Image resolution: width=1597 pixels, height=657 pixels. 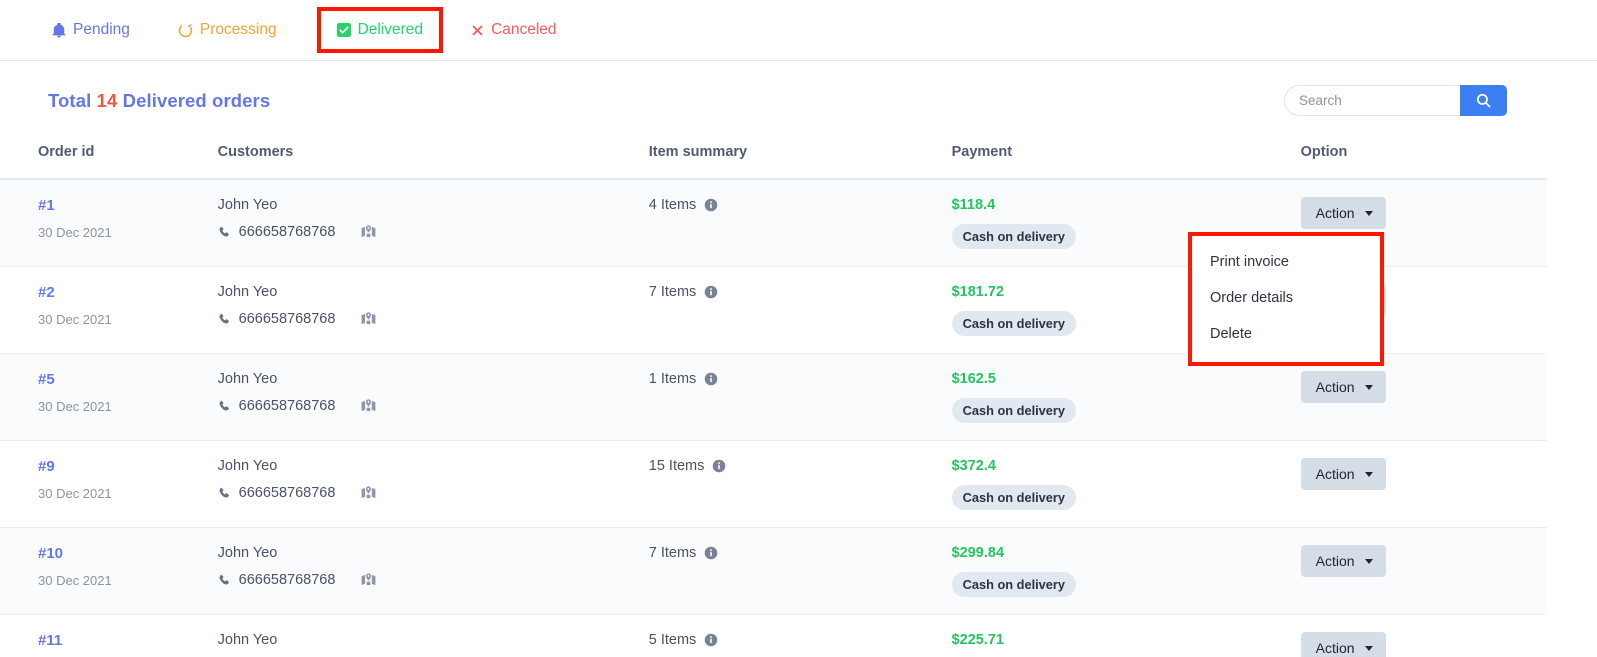 I want to click on page-title: Total 14 Delivered orders, so click(x=159, y=101).